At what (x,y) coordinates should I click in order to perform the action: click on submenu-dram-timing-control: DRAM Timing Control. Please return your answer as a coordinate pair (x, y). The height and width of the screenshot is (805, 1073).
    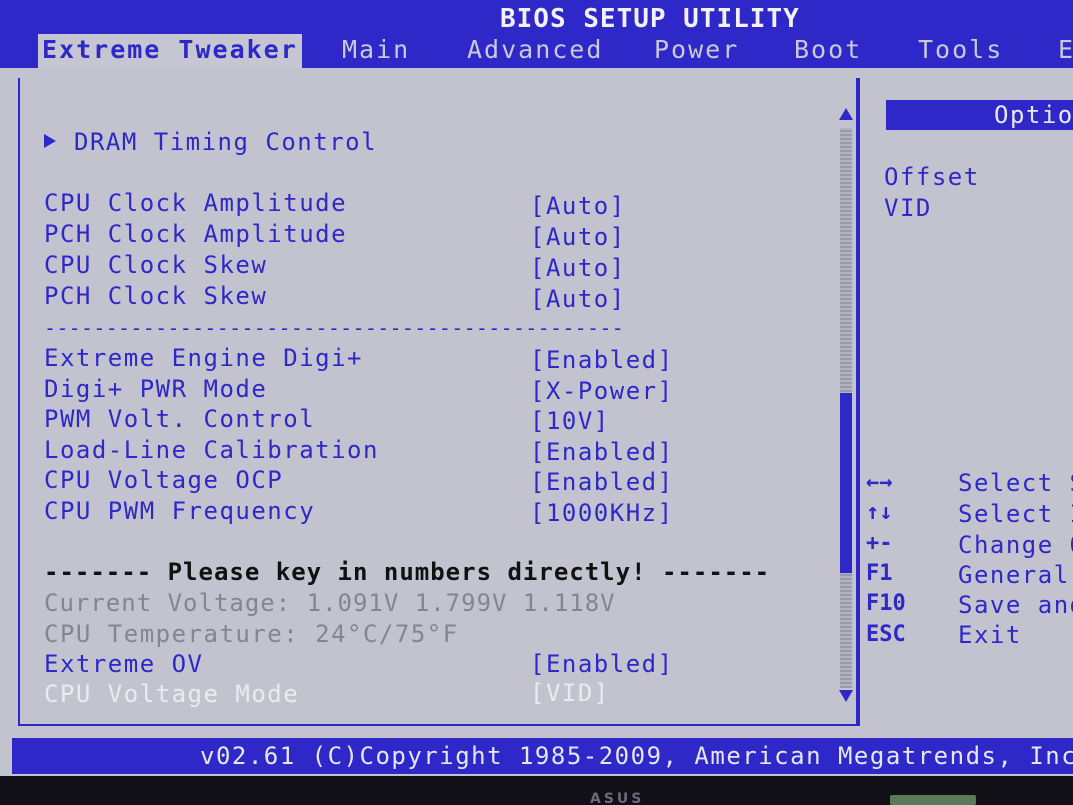
    Looking at the image, I should click on (210, 142).